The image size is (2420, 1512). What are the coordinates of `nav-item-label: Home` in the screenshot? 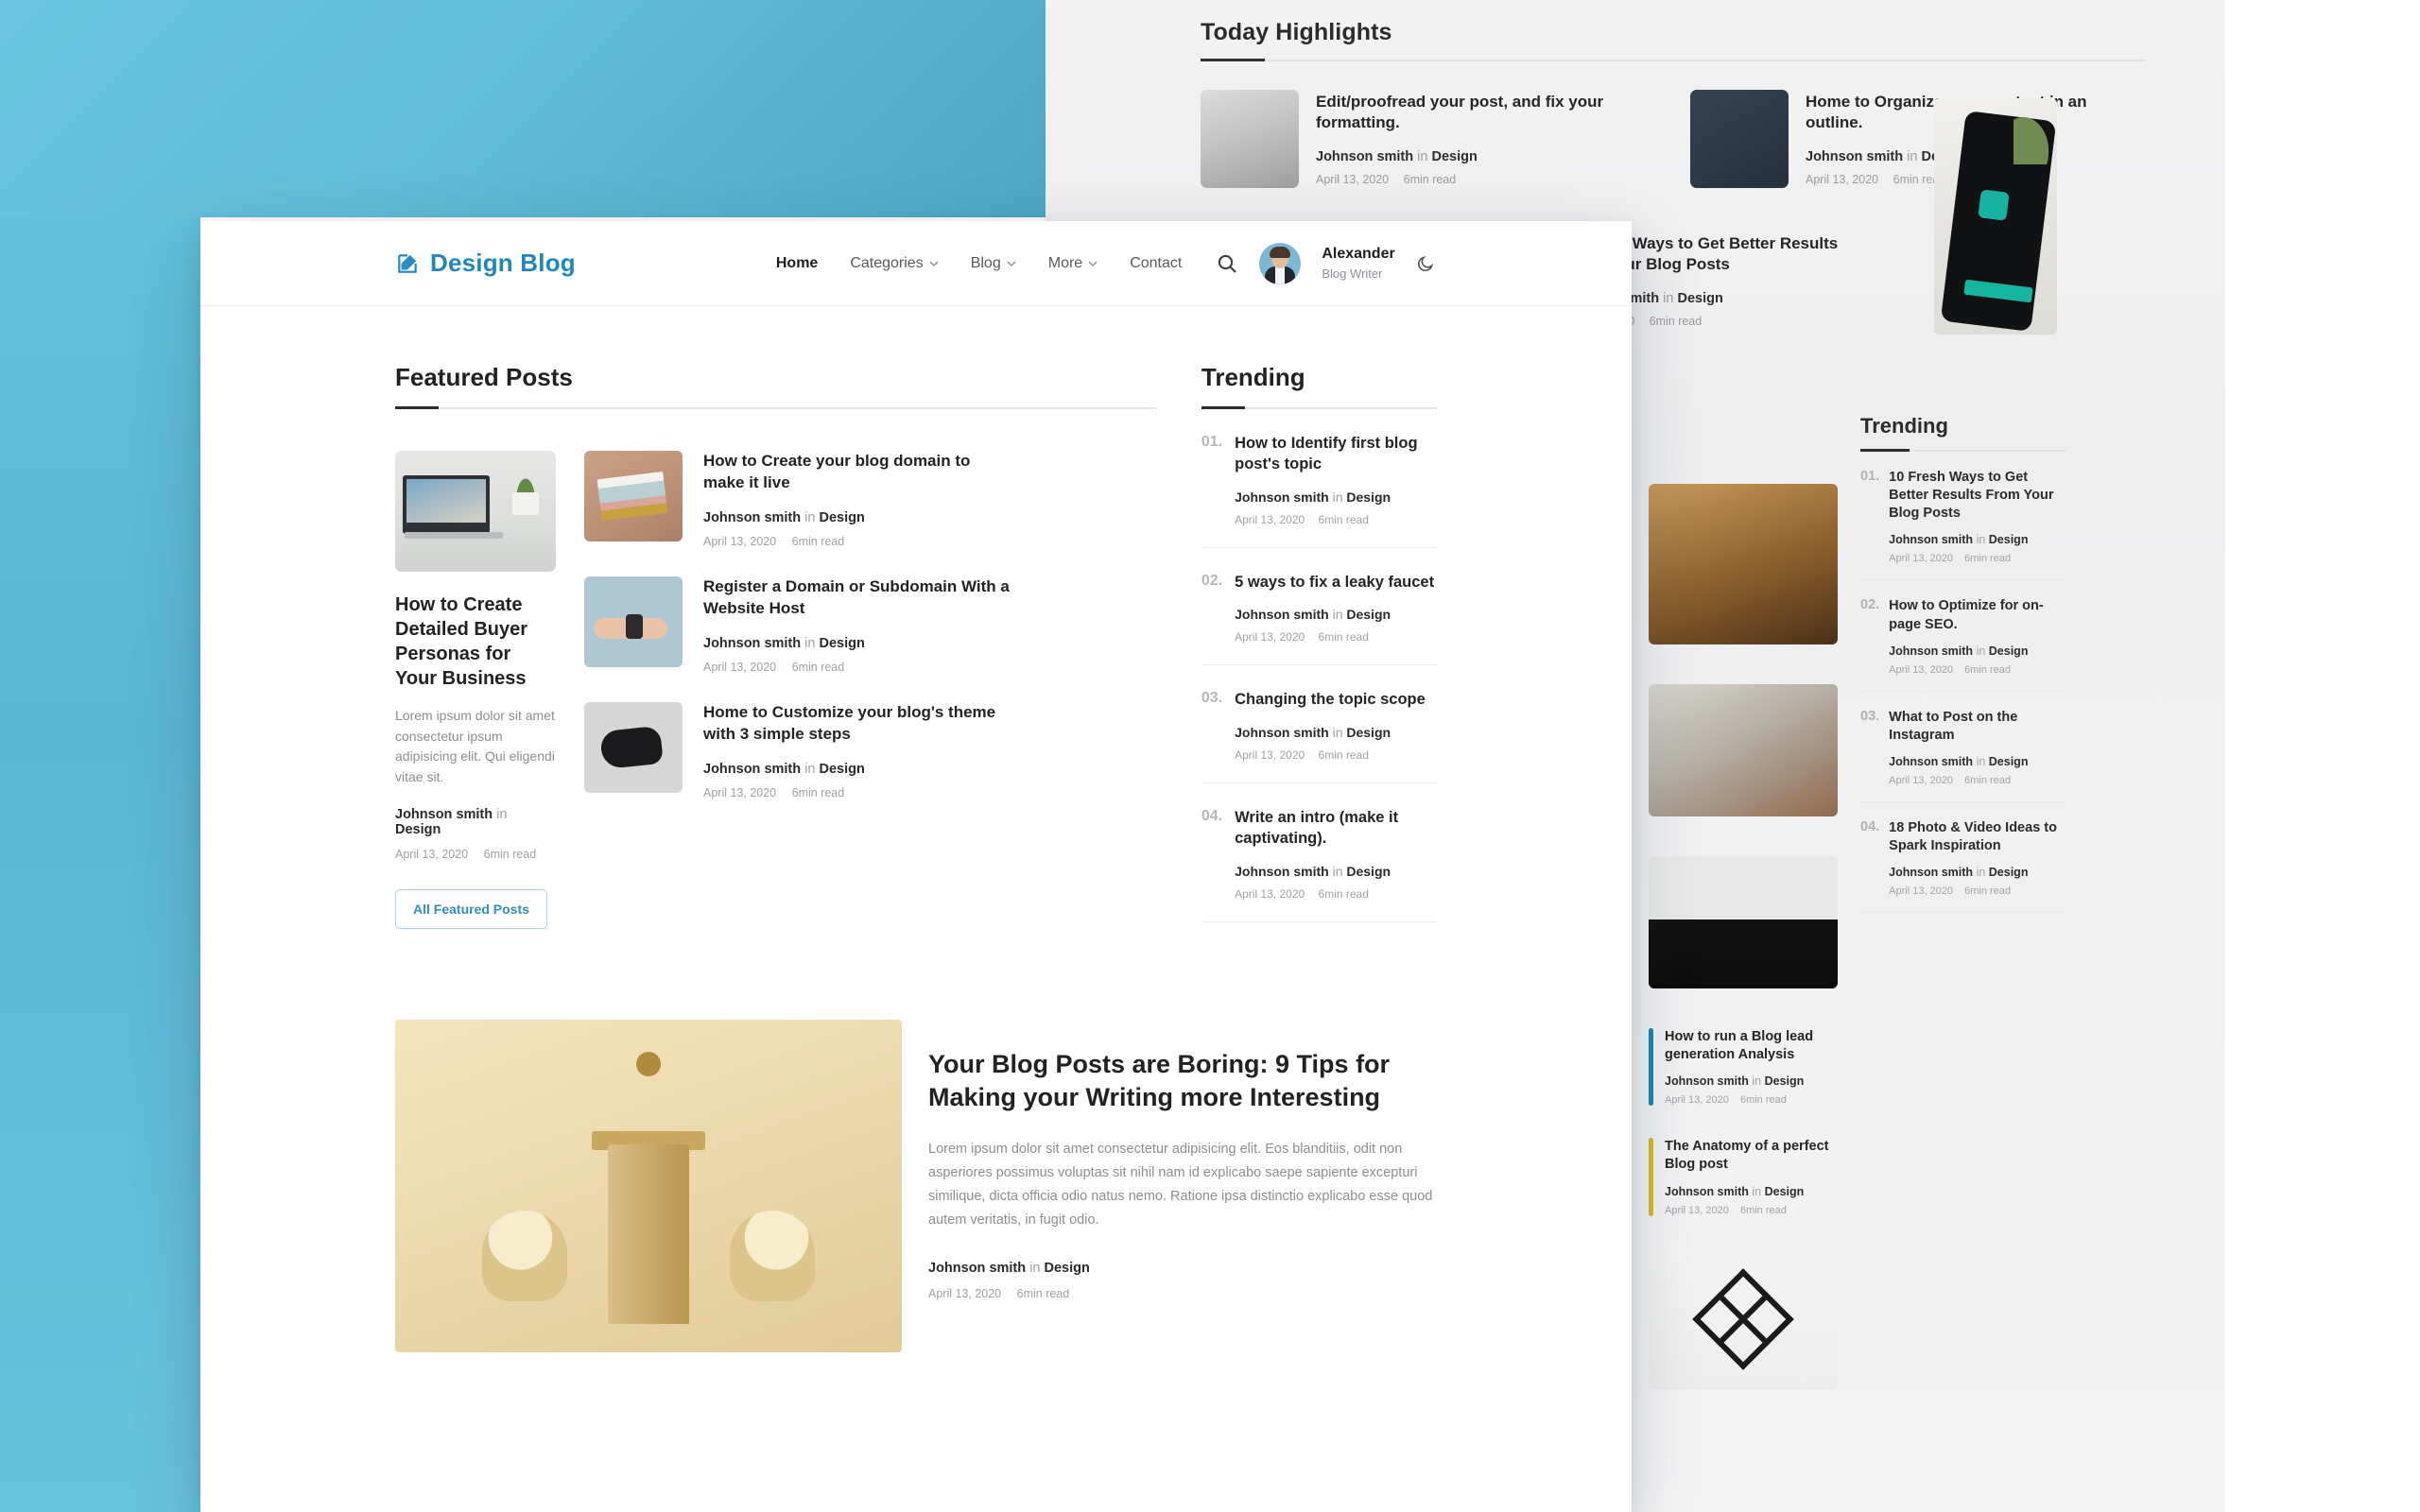 It's located at (797, 262).